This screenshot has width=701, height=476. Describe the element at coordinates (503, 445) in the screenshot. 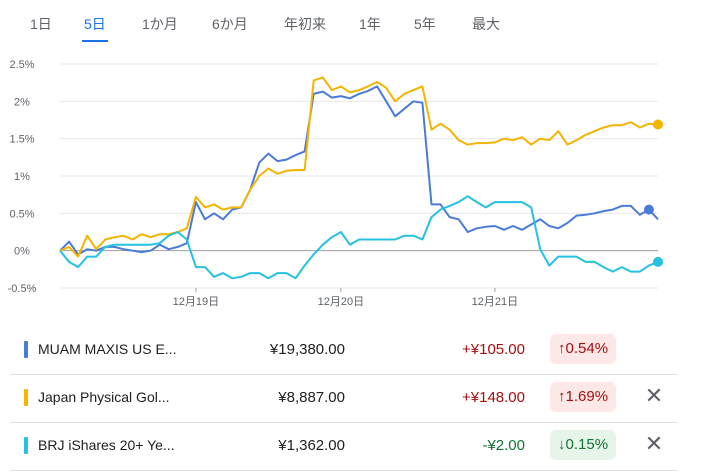

I see `security-change: -¥2.00` at that location.